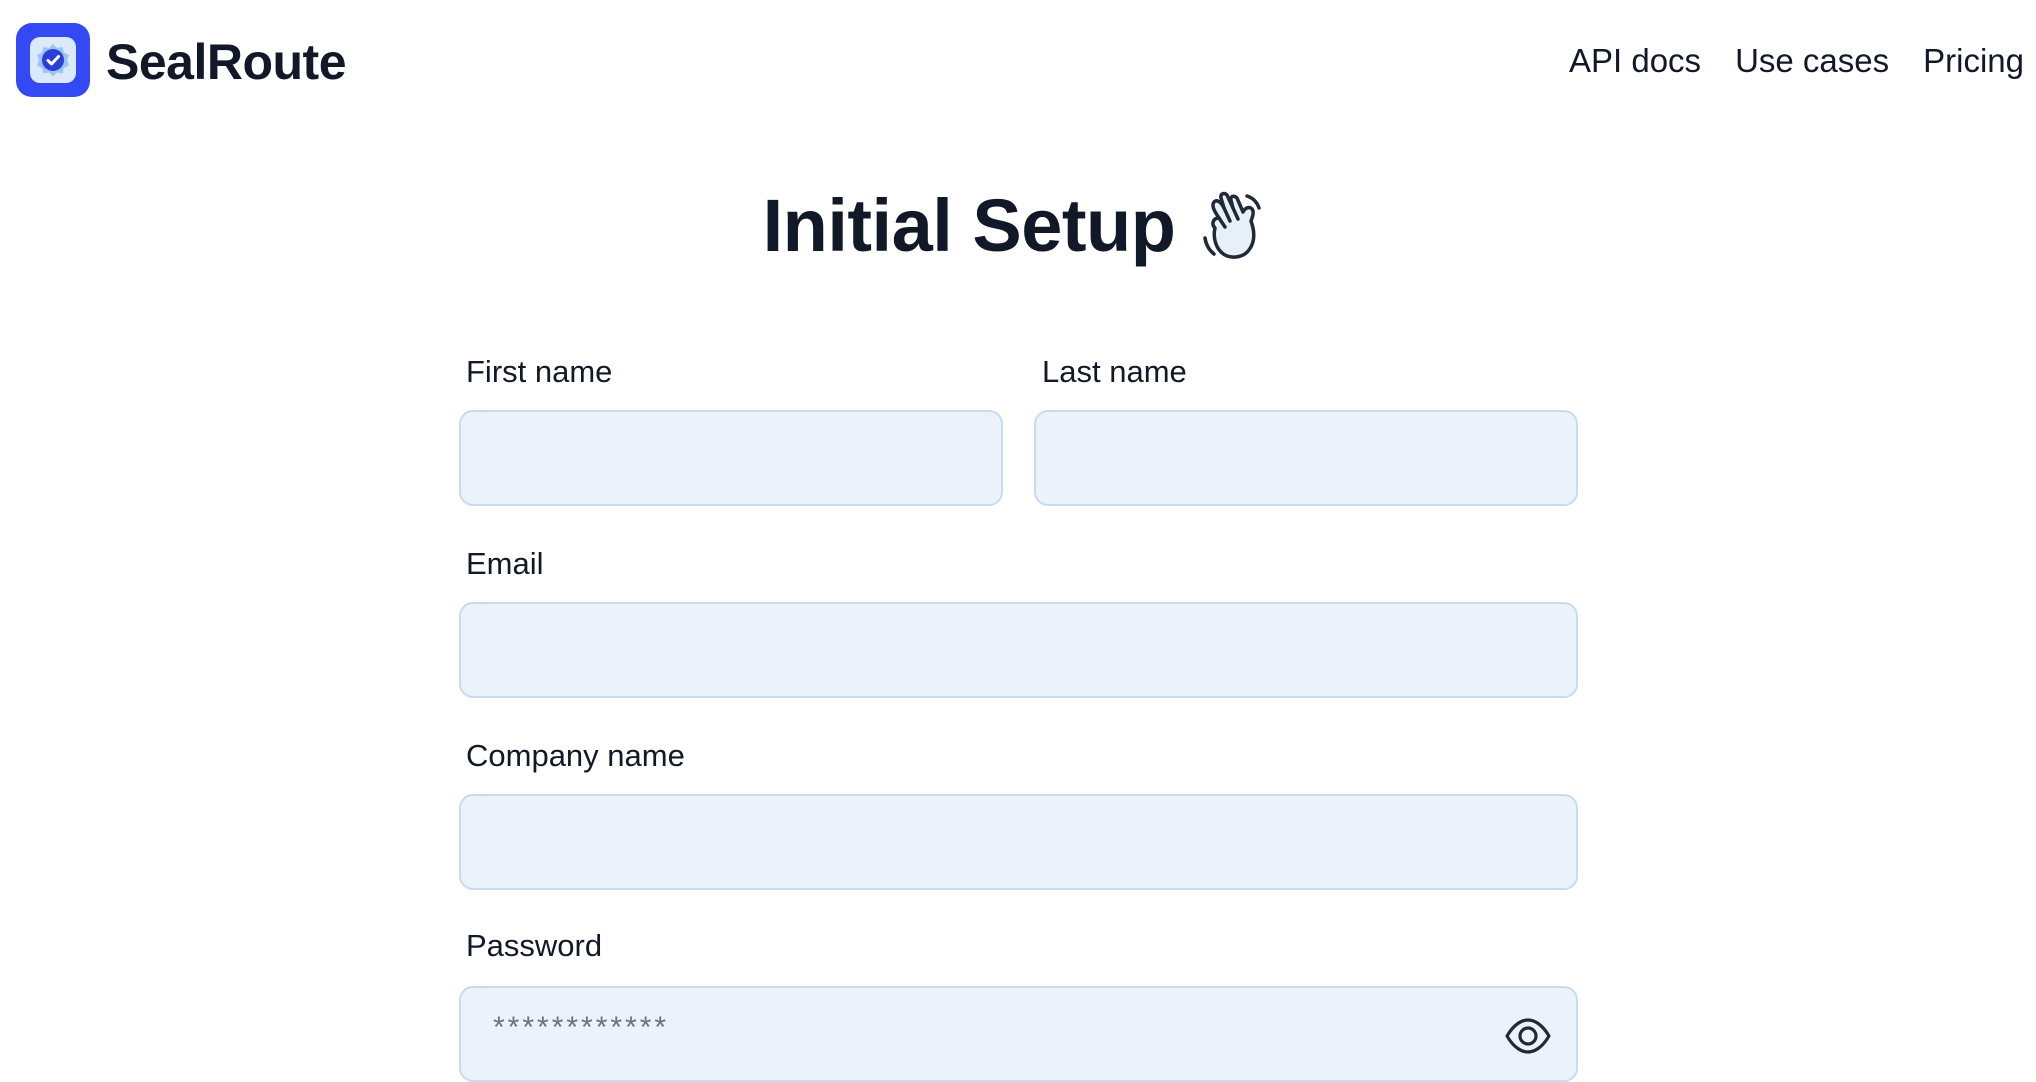  Describe the element at coordinates (1232, 225) in the screenshot. I see `waving-hand-icon` at that location.